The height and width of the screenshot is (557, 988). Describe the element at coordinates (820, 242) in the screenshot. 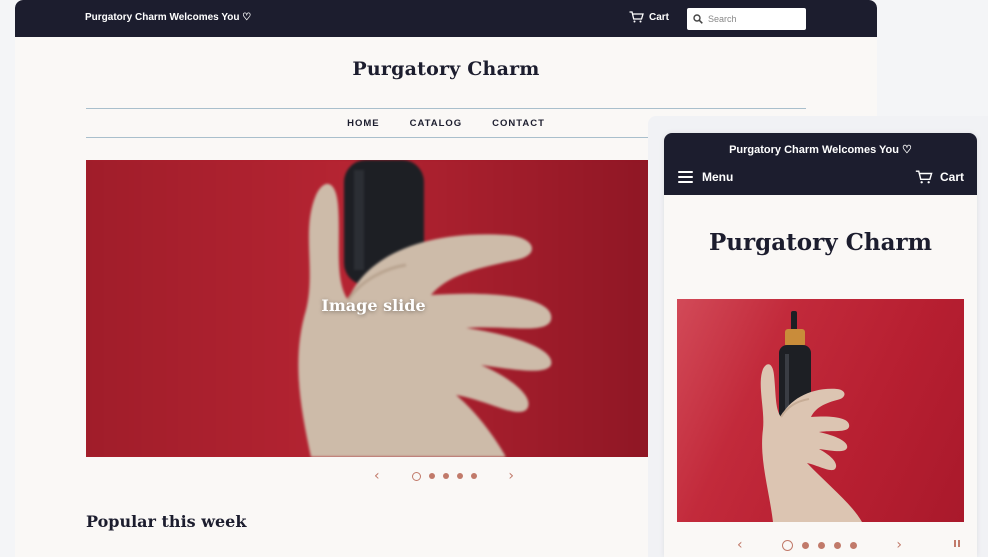

I see `mobile-site-logo: Purgatory Charm` at that location.